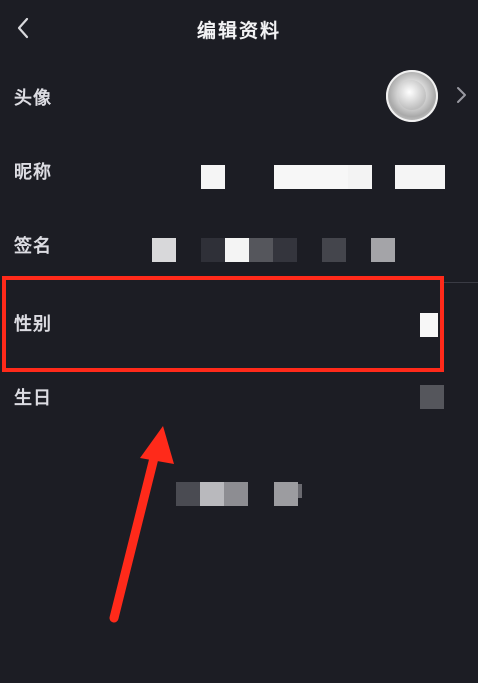 The image size is (478, 683). What do you see at coordinates (461, 95) in the screenshot?
I see `chevron-right-icon` at bounding box center [461, 95].